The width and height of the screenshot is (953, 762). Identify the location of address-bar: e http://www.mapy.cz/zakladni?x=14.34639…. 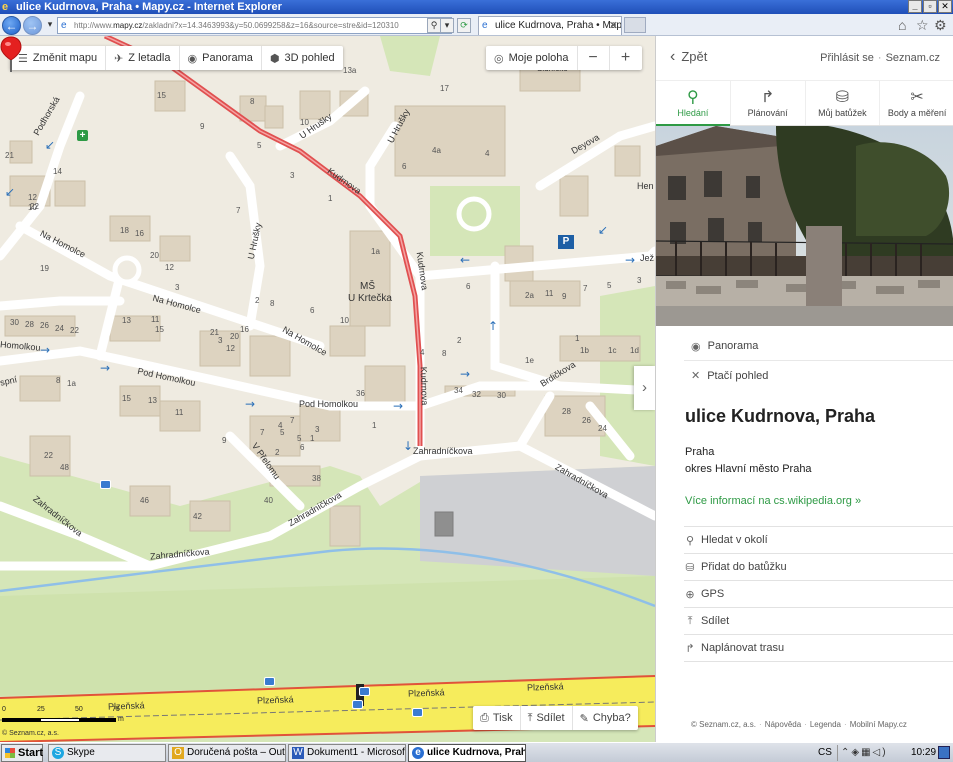
(254, 25).